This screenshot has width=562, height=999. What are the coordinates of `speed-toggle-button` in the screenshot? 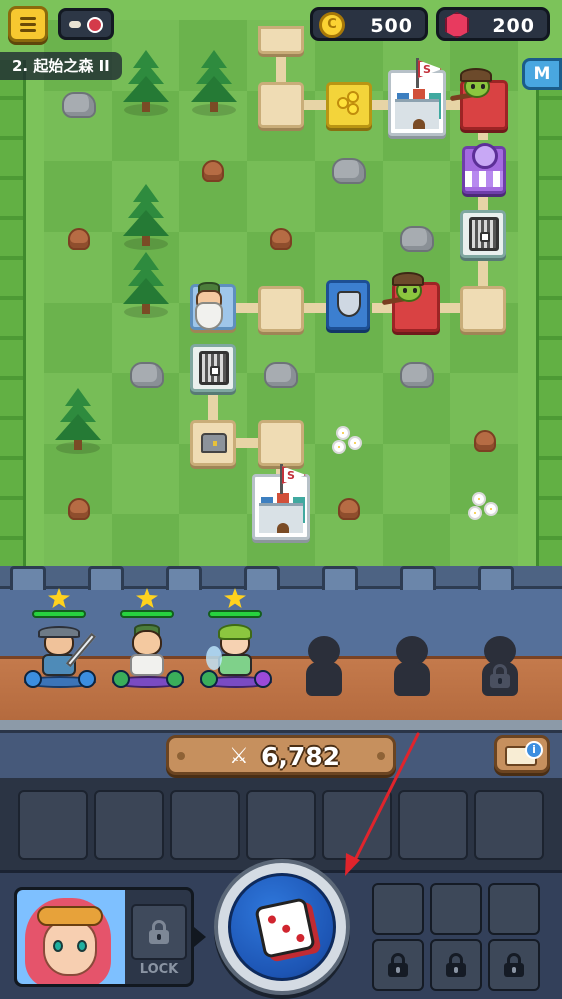 It's located at (86, 24).